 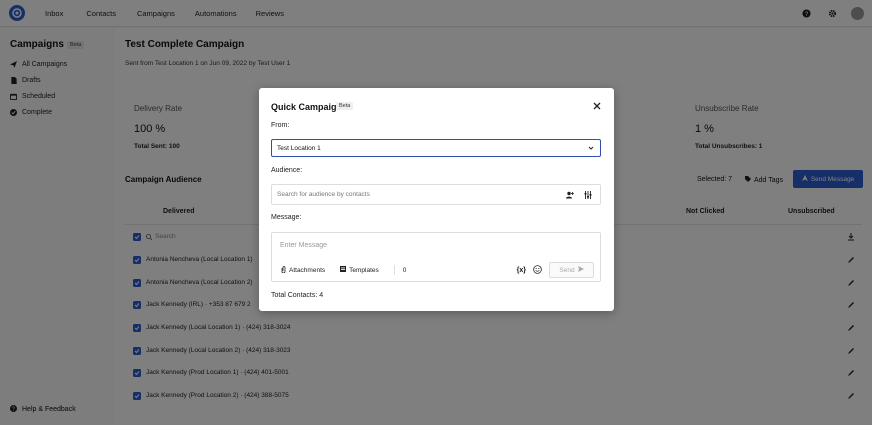 I want to click on modal-title: Quick Campaign, so click(x=307, y=107).